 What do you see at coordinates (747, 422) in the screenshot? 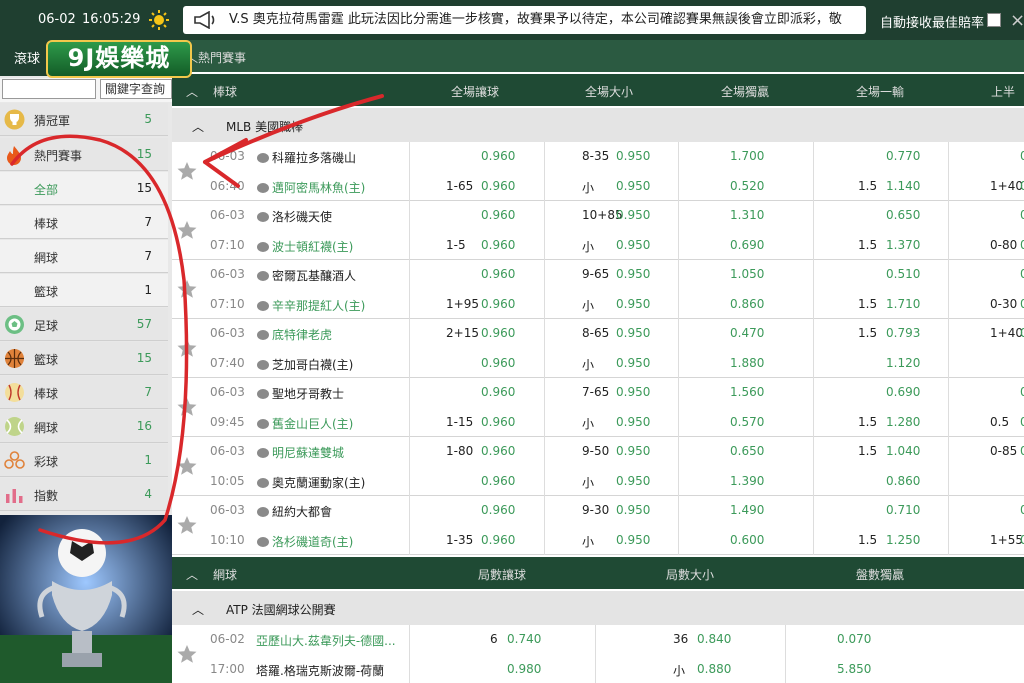
I see `odds-value: 0.570` at bounding box center [747, 422].